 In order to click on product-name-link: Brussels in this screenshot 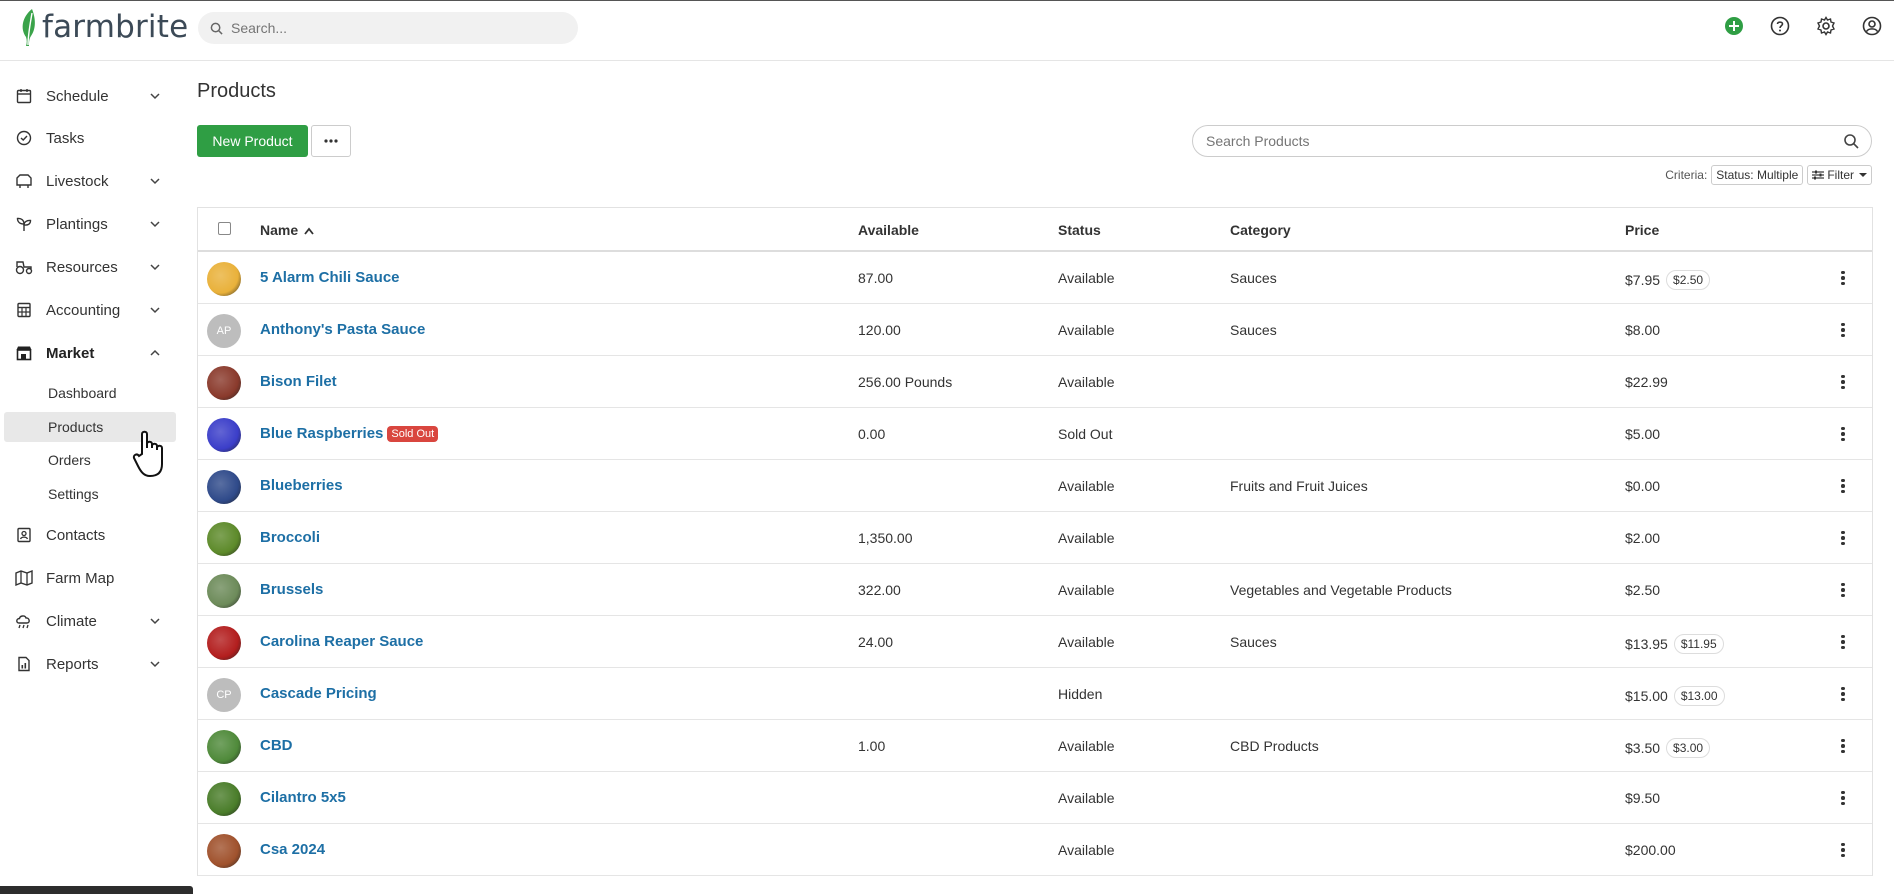, I will do `click(291, 589)`.